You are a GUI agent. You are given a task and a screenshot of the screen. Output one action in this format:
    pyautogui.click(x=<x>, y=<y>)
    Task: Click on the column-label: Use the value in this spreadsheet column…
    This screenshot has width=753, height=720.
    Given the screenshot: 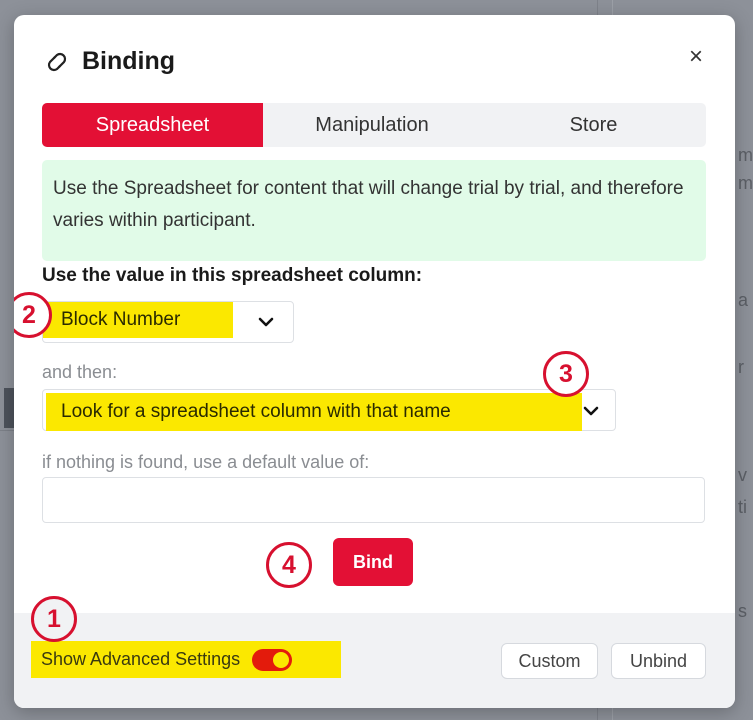 What is the action you would take?
    pyautogui.click(x=232, y=275)
    